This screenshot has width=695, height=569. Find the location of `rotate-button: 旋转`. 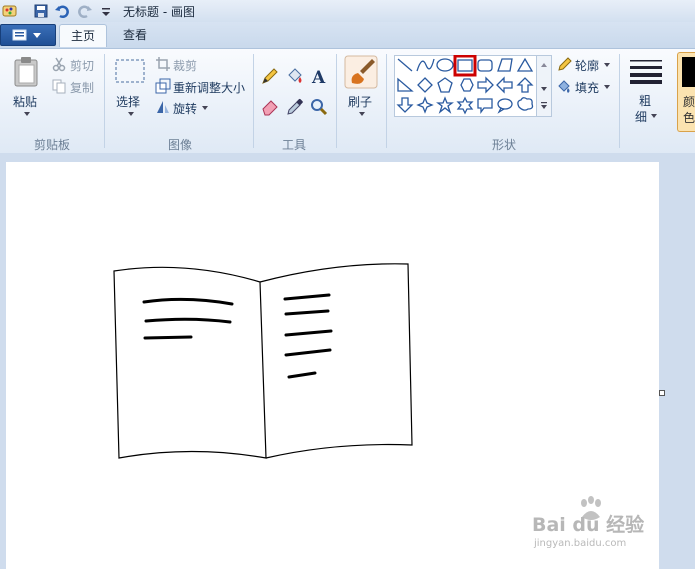

rotate-button: 旋转 is located at coordinates (185, 108).